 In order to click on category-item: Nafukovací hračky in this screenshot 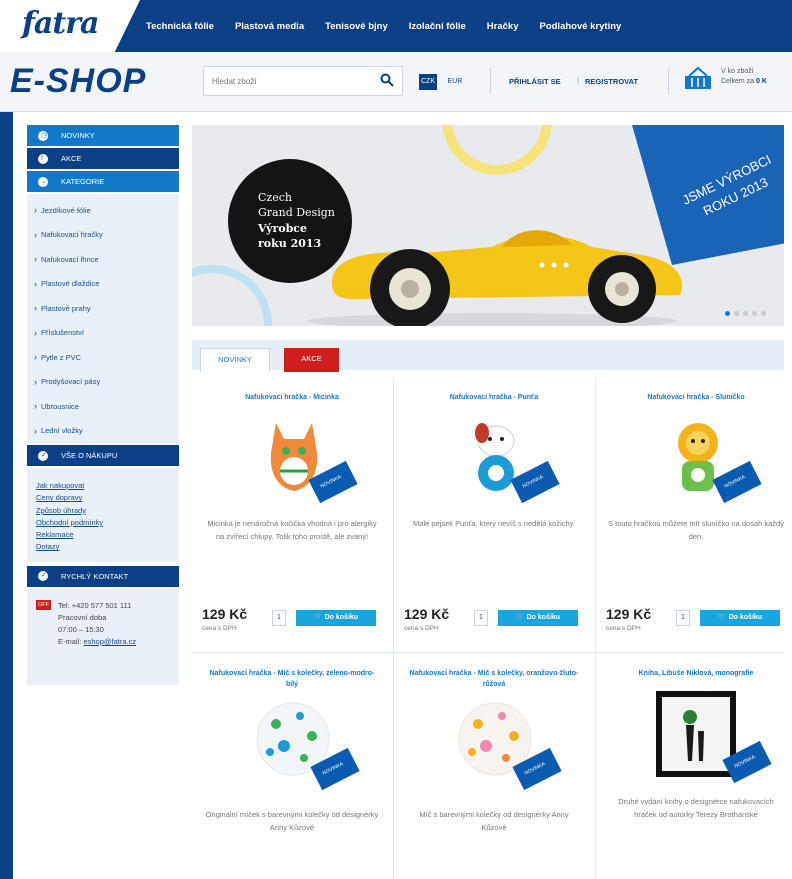, I will do `click(103, 235)`.